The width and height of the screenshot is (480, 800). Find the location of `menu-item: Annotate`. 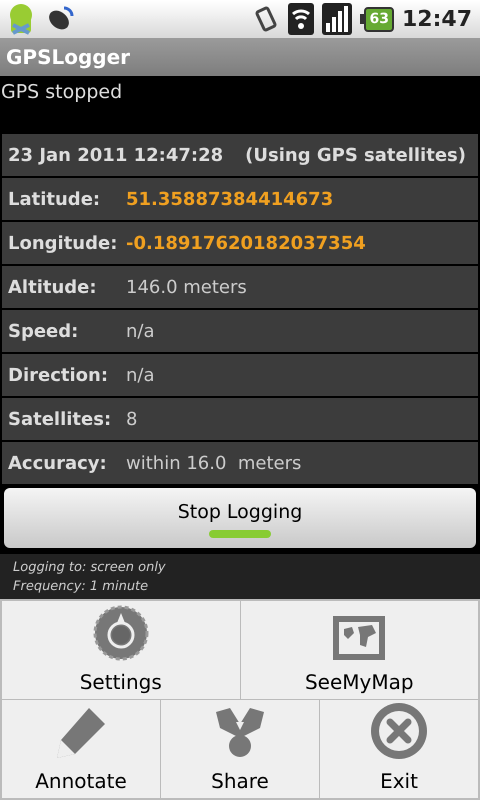

menu-item: Annotate is located at coordinates (81, 749).